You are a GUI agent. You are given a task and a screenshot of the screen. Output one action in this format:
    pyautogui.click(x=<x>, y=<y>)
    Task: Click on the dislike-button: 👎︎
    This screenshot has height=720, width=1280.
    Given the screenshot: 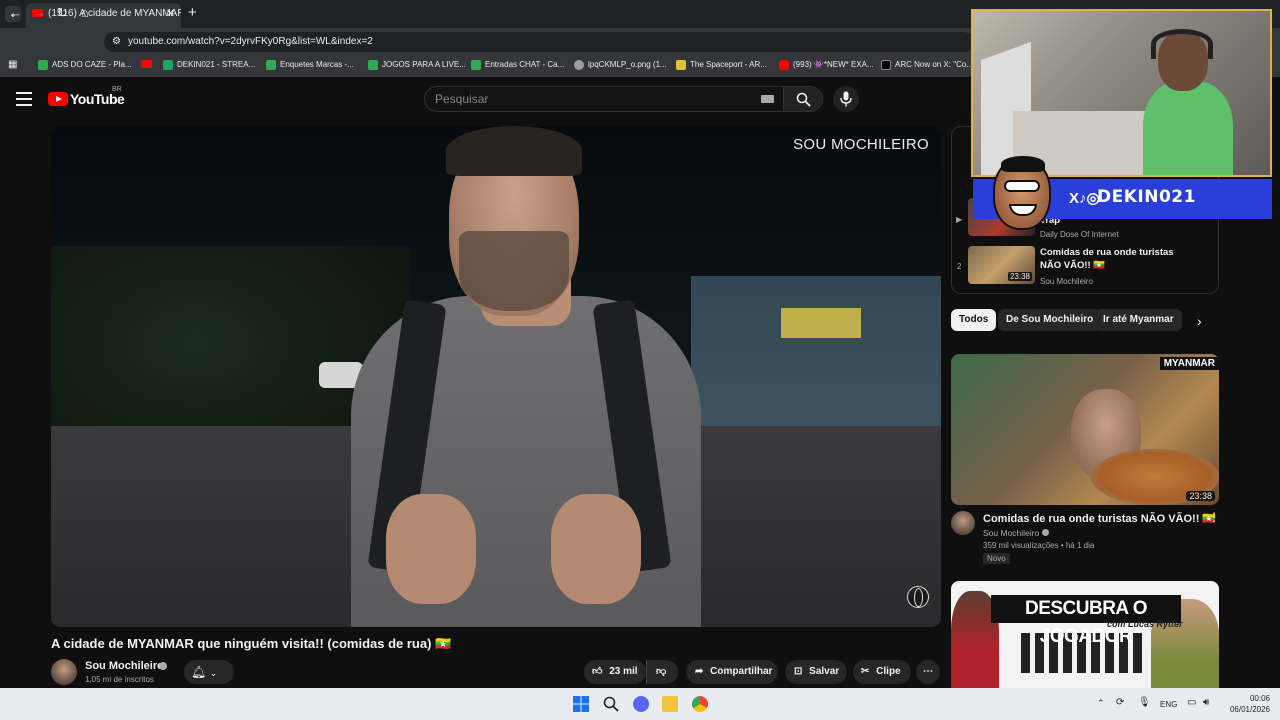 What is the action you would take?
    pyautogui.click(x=662, y=672)
    